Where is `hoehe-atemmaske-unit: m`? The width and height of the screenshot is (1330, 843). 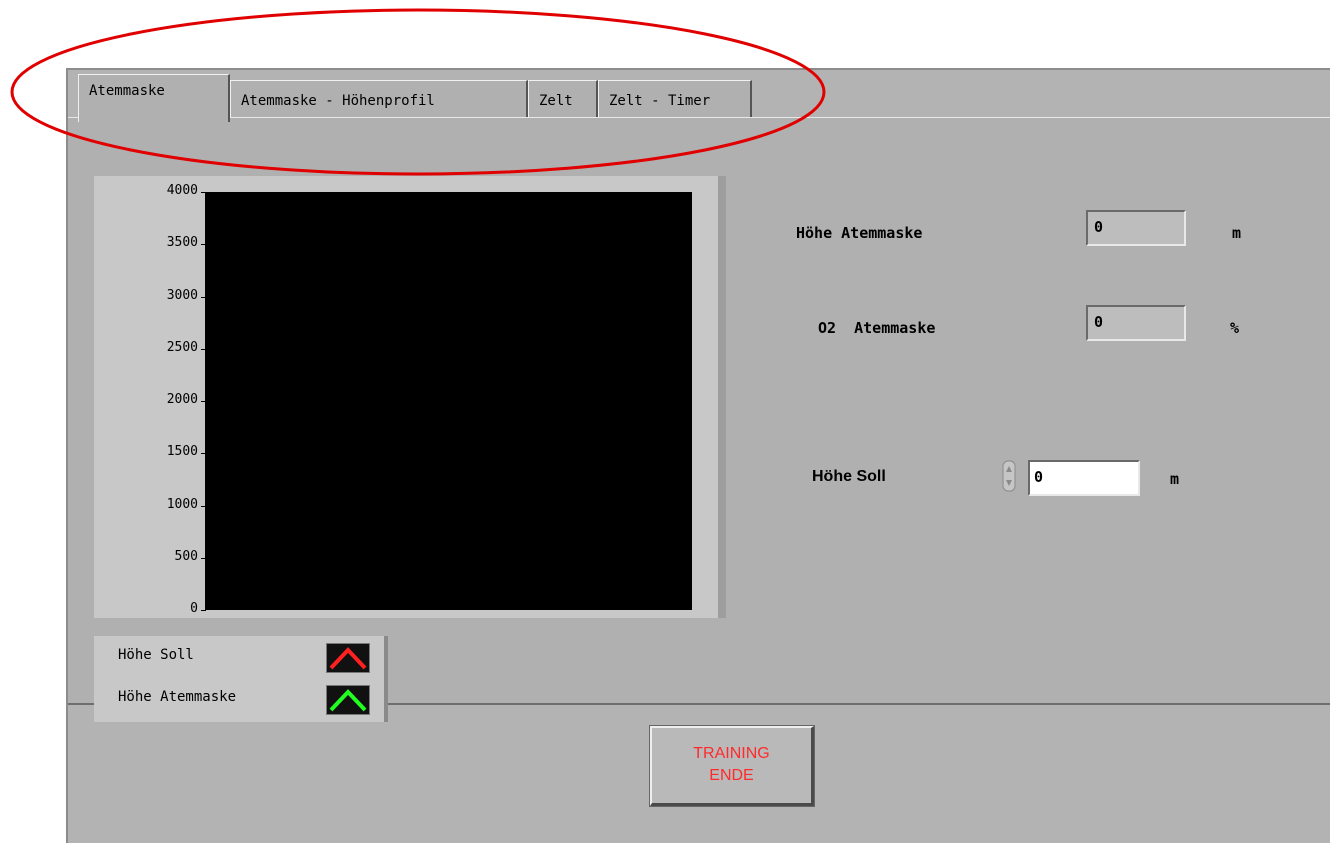
hoehe-atemmaske-unit: m is located at coordinates (1237, 233).